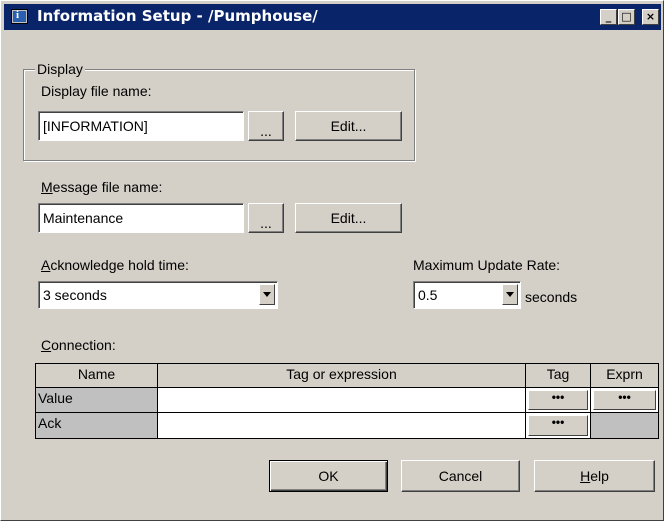 This screenshot has height=521, width=664. Describe the element at coordinates (594, 476) in the screenshot. I see `help-button: Help` at that location.